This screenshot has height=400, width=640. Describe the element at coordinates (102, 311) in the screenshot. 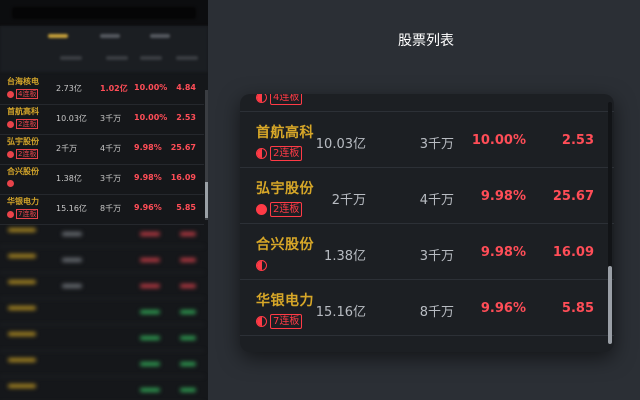

I see `background-blurred-rows` at that location.